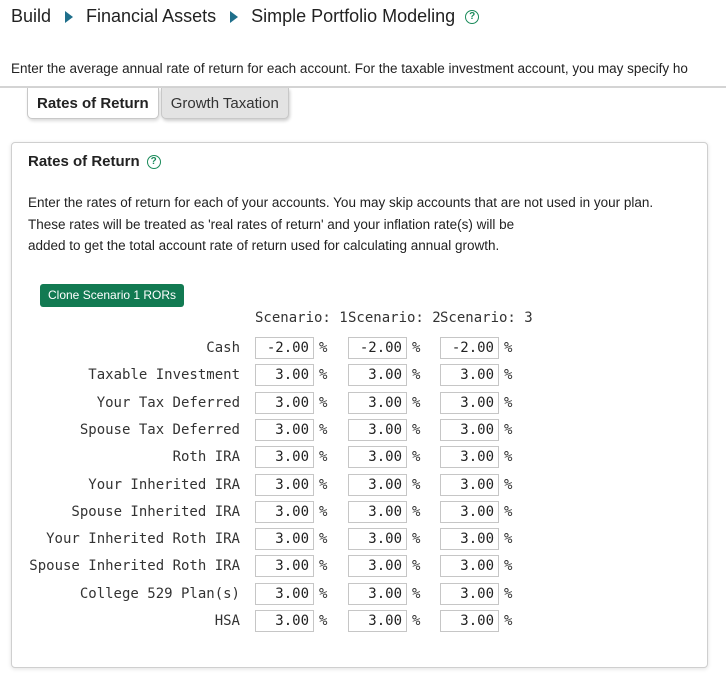 Image resolution: width=726 pixels, height=681 pixels. Describe the element at coordinates (31, 16) in the screenshot. I see `breadcrumb-build: Build` at that location.